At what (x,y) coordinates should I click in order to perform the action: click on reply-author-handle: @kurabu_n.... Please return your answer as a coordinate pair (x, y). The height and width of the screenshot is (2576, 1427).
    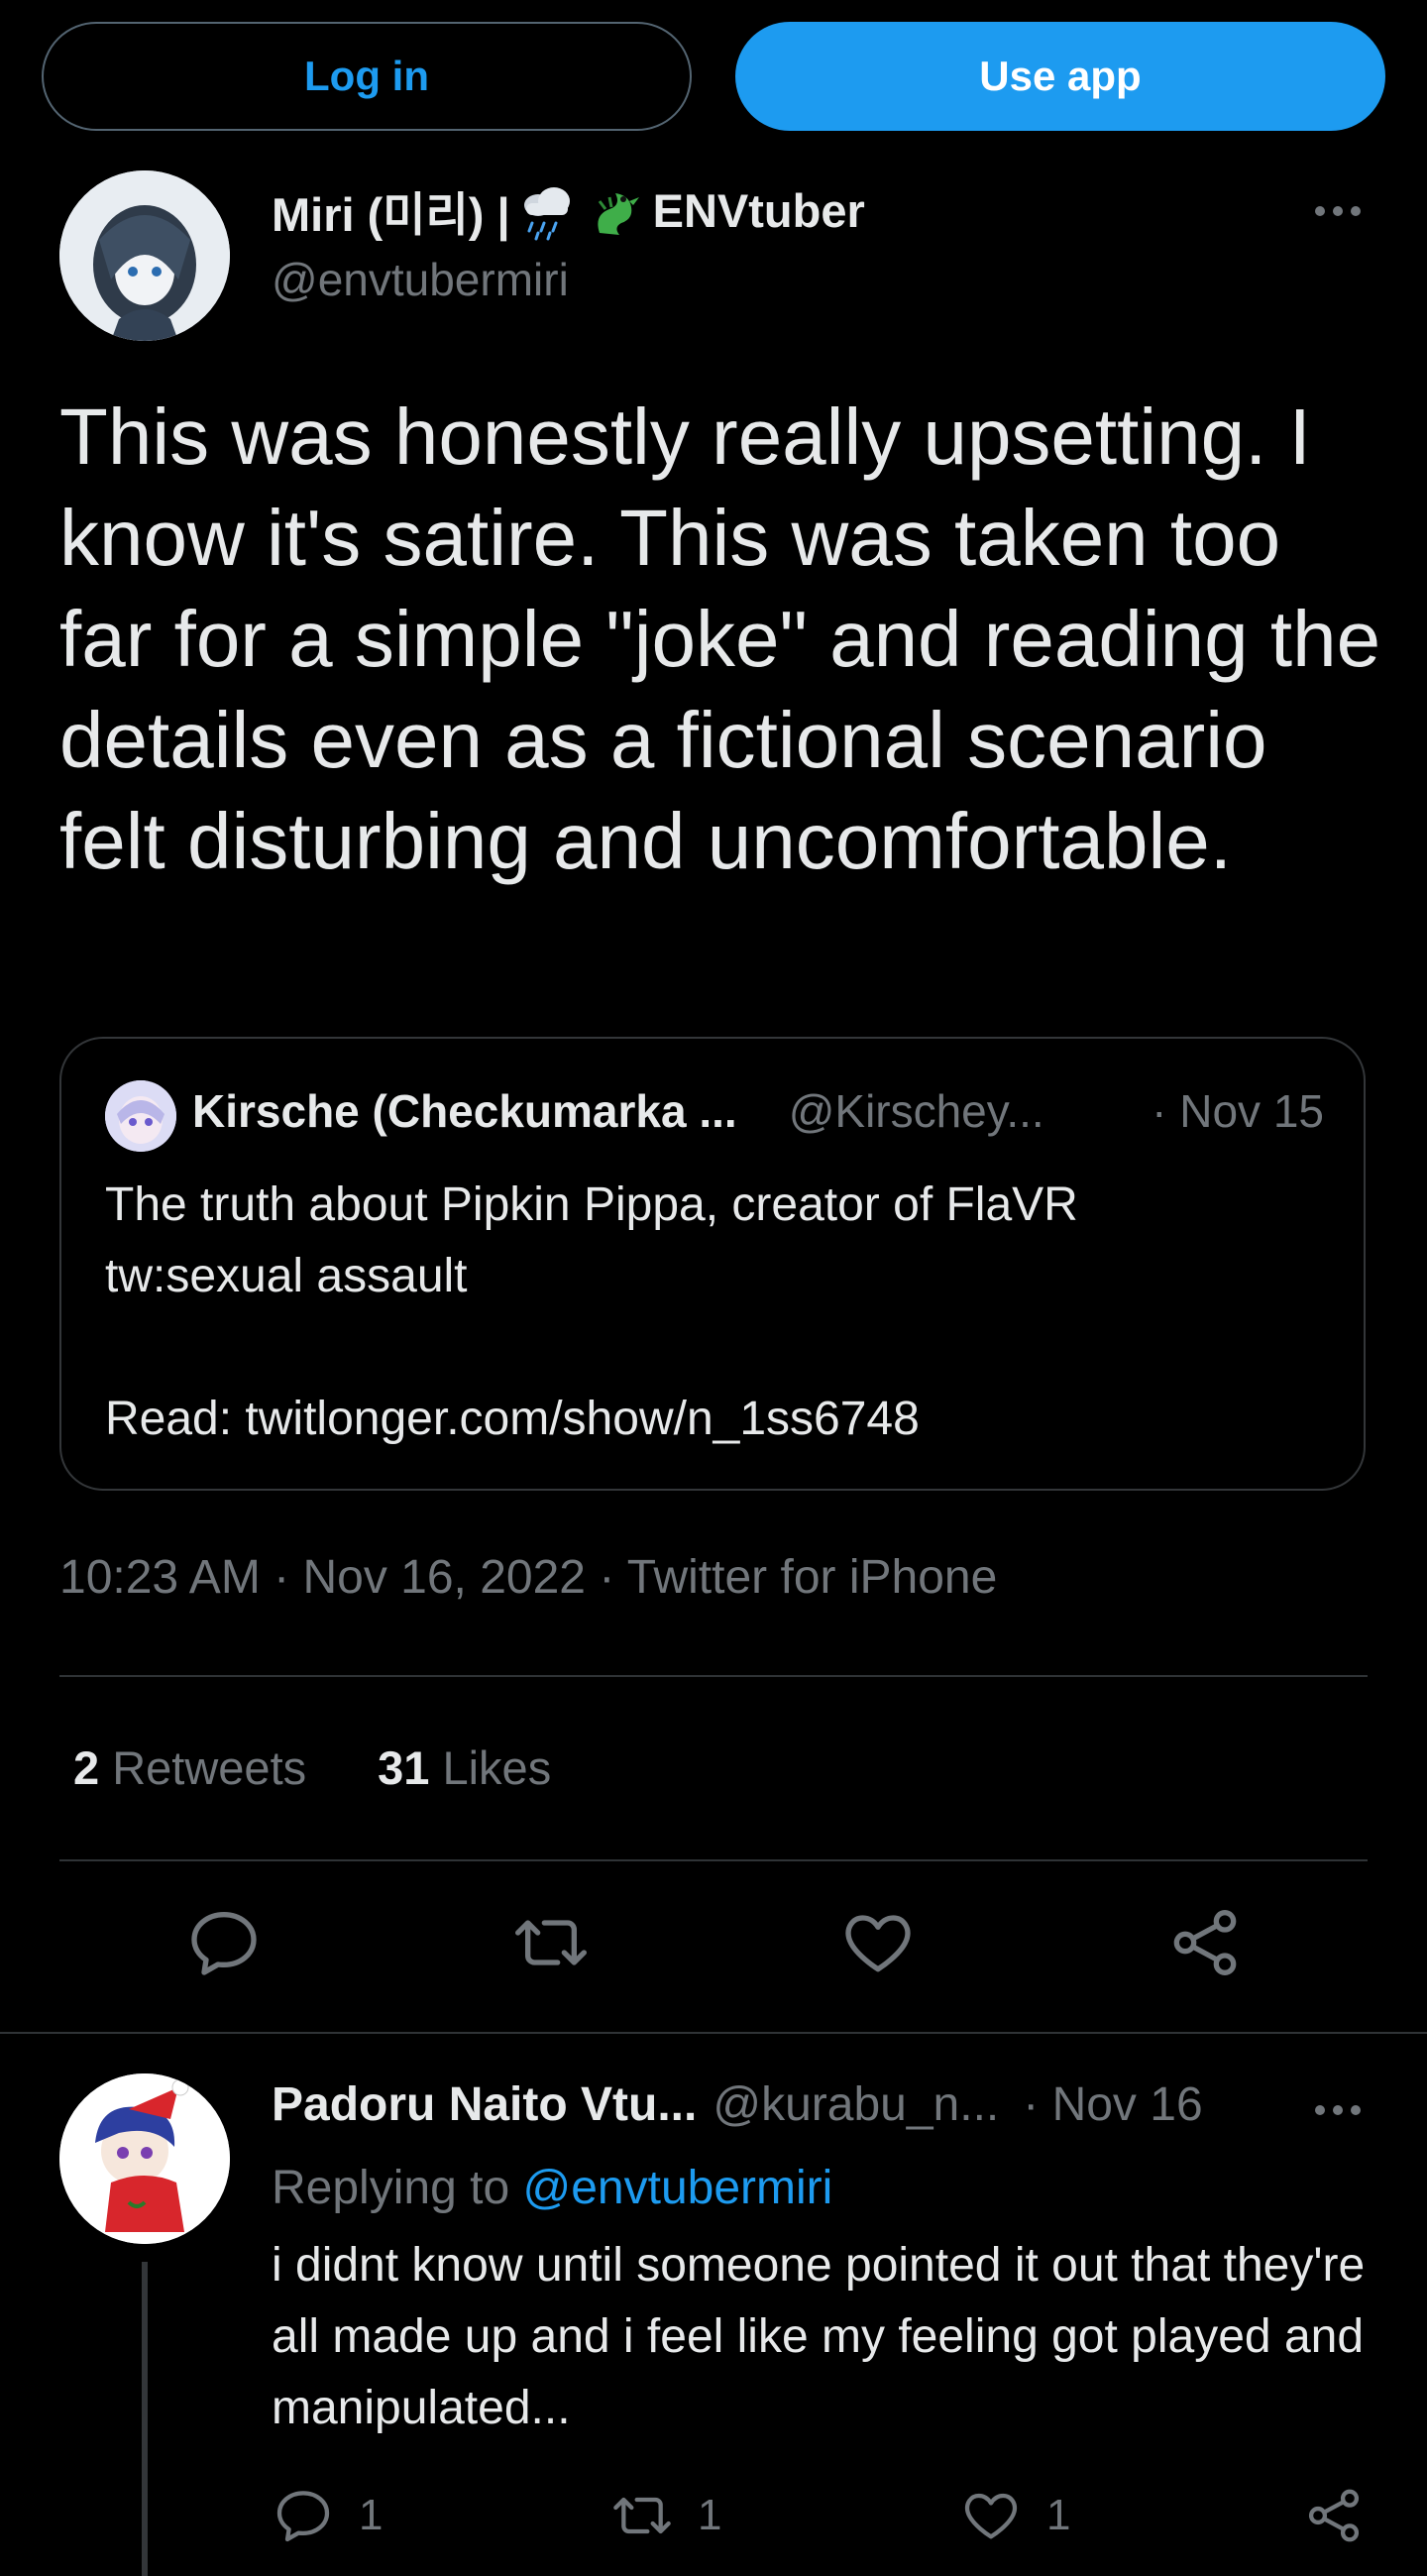
    Looking at the image, I should click on (856, 2104).